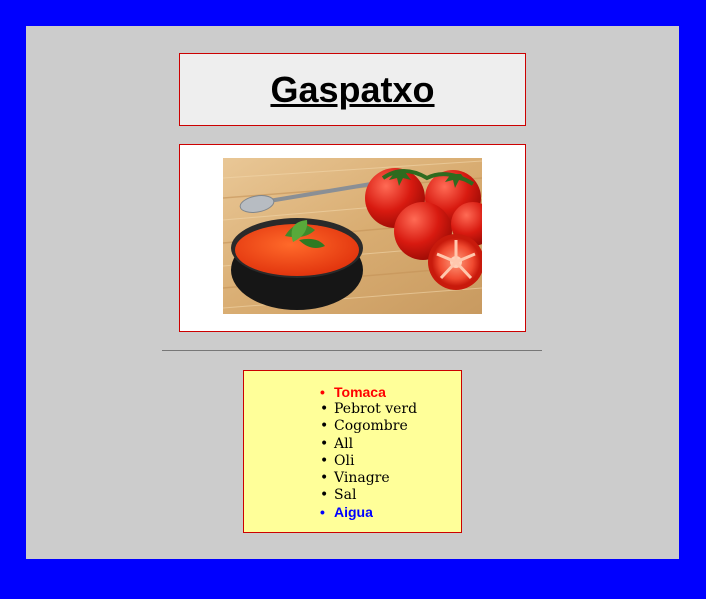  I want to click on list-item: Oli, so click(368, 461).